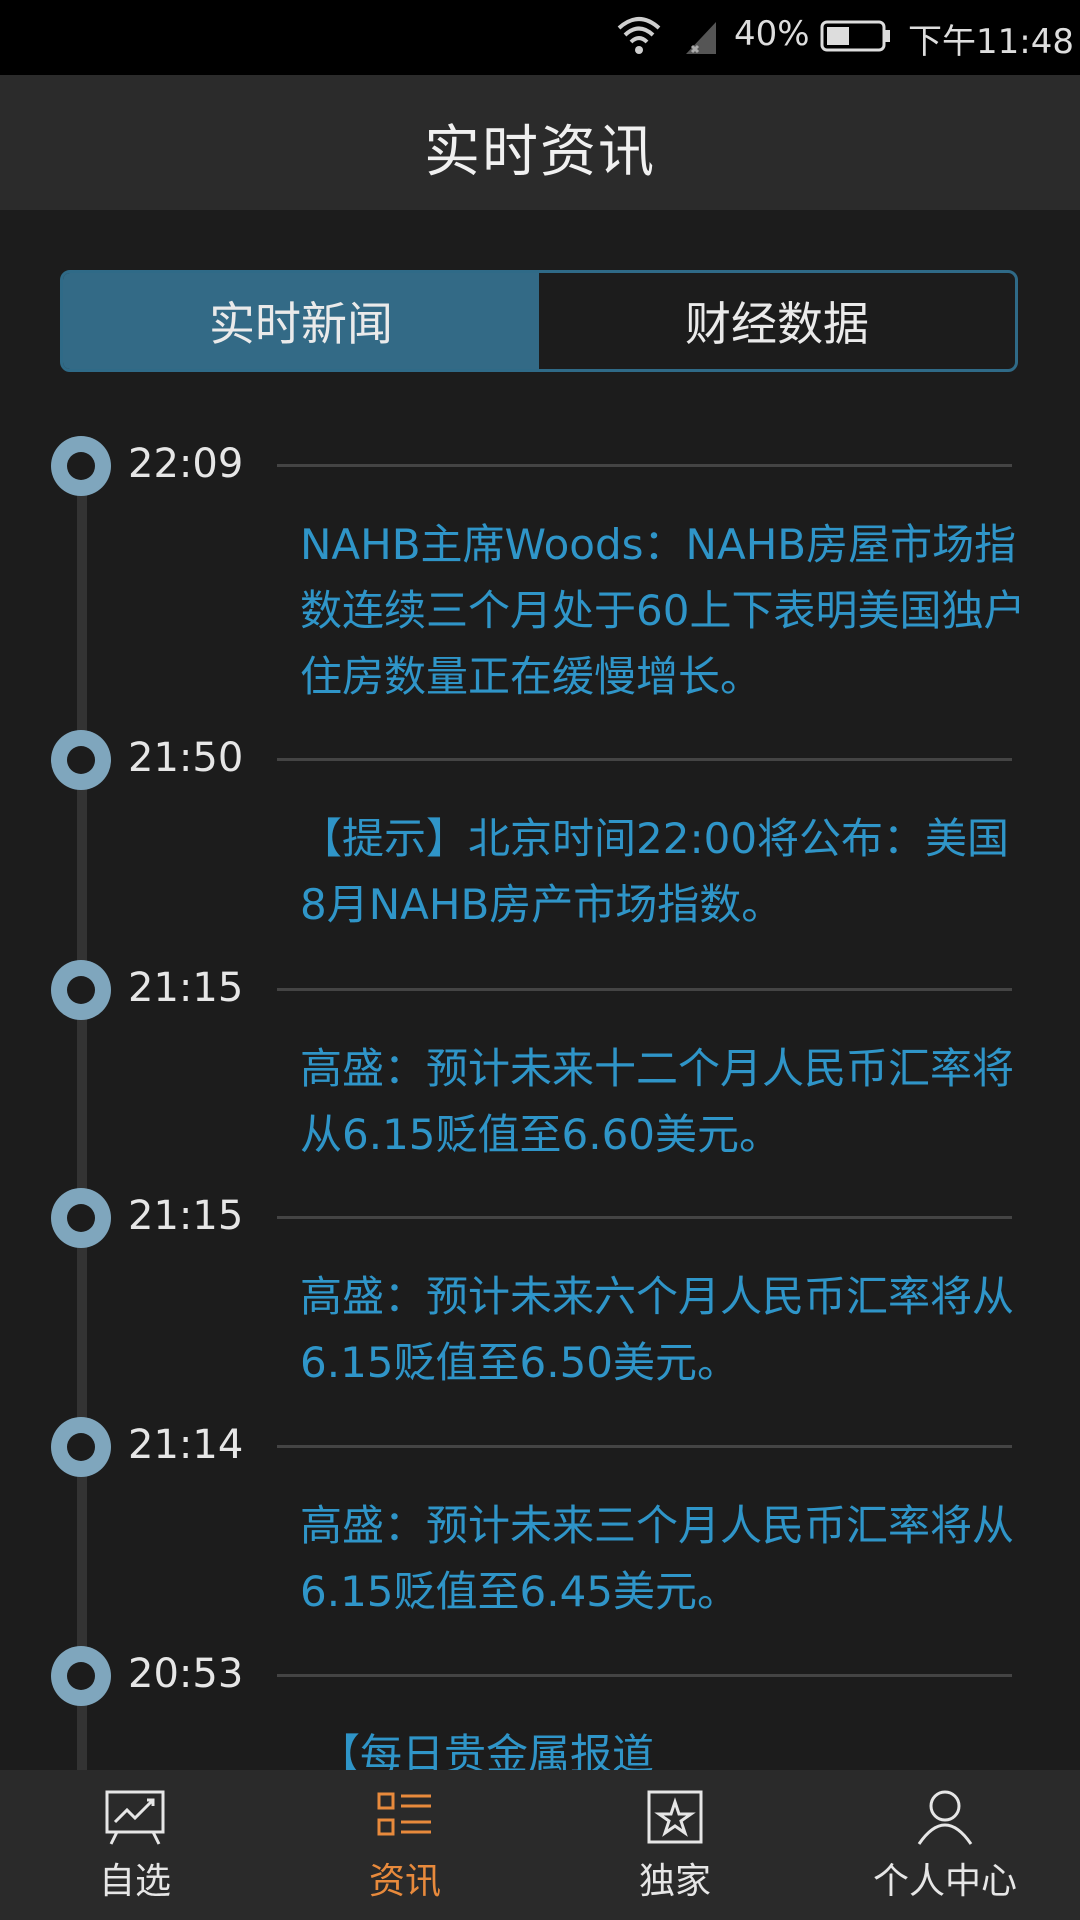 This screenshot has height=1920, width=1080. I want to click on status-clock: 下午11:48, so click(991, 42).